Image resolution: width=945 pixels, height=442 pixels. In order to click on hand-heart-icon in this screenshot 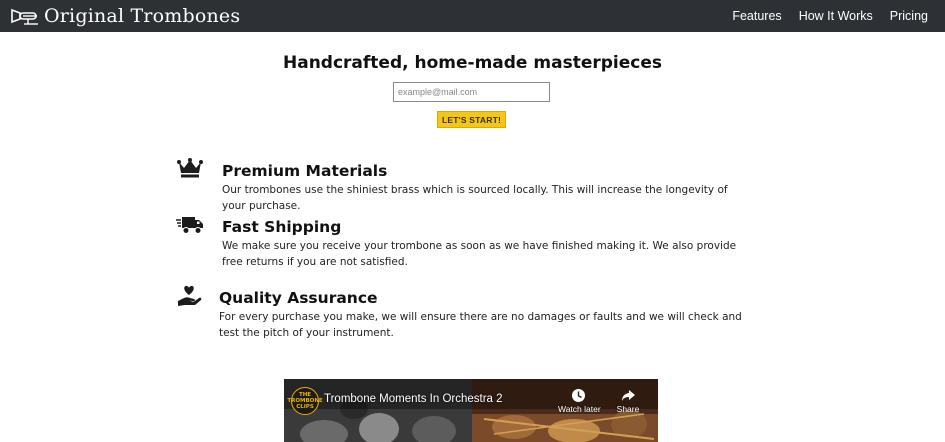, I will do `click(190, 298)`.